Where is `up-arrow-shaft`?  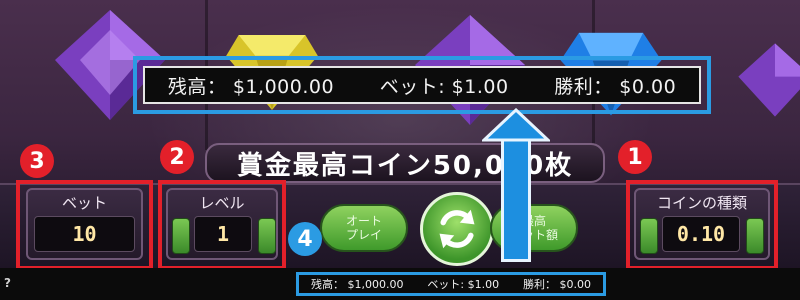
up-arrow-shaft is located at coordinates (516, 199).